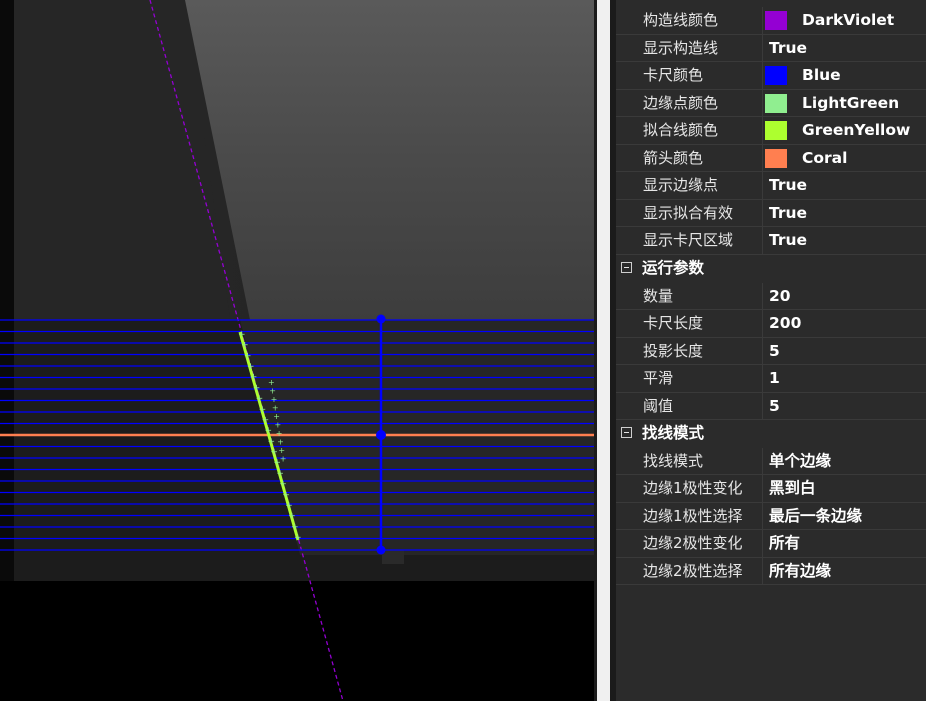  I want to click on property-row-edge2-polarity-change: 边缘2极性变化 所有, so click(771, 544).